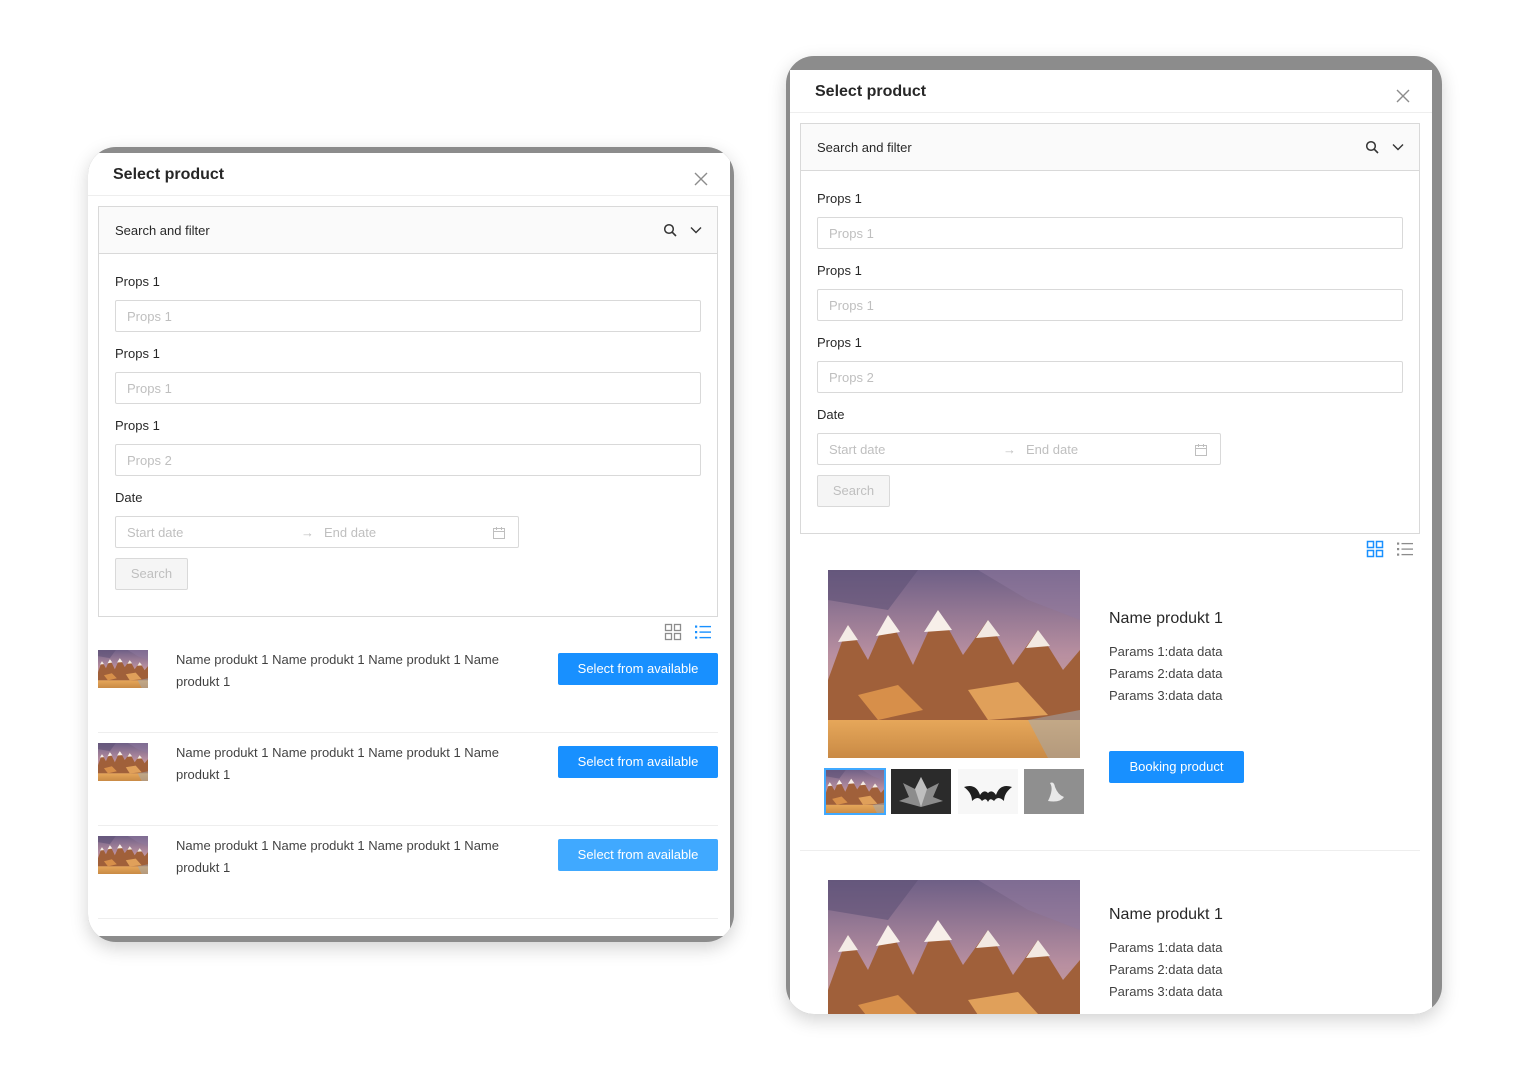 The width and height of the screenshot is (1535, 1089). Describe the element at coordinates (673, 632) in the screenshot. I see `grid-view-icon` at that location.